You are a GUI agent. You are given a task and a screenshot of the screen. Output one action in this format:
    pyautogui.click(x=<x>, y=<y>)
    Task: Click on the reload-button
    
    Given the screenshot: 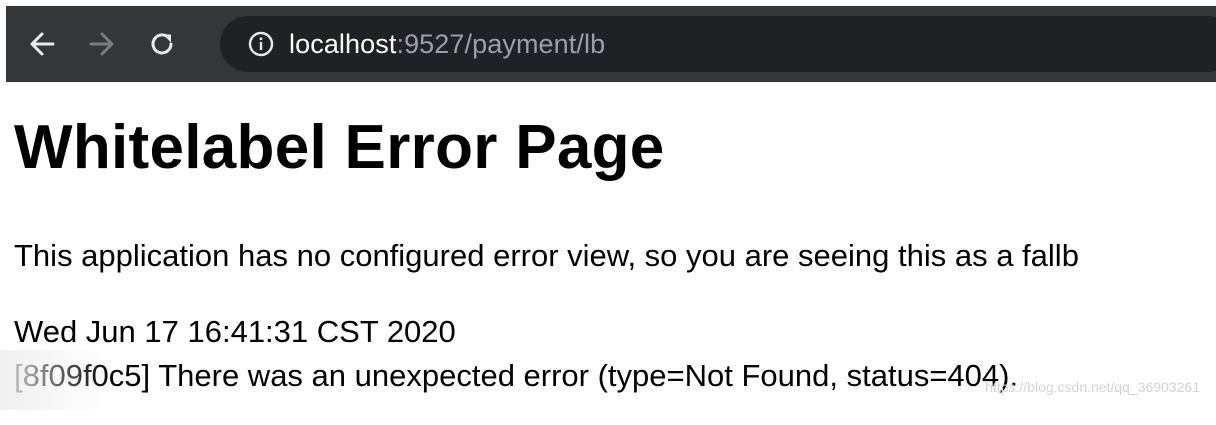 What is the action you would take?
    pyautogui.click(x=162, y=44)
    